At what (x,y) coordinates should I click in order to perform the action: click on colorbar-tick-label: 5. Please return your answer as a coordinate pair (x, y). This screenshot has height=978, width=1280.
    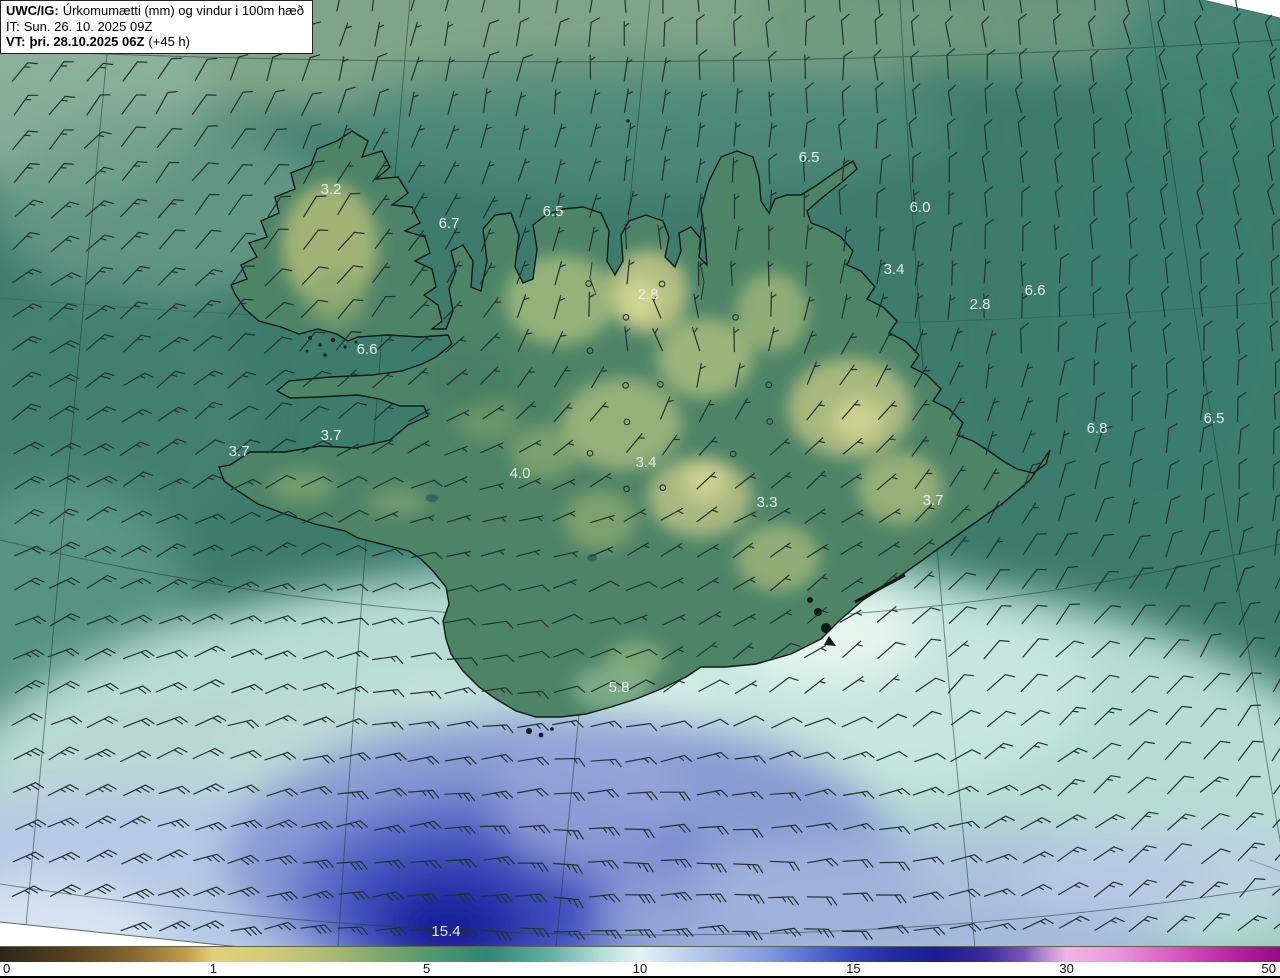
    Looking at the image, I should click on (427, 968).